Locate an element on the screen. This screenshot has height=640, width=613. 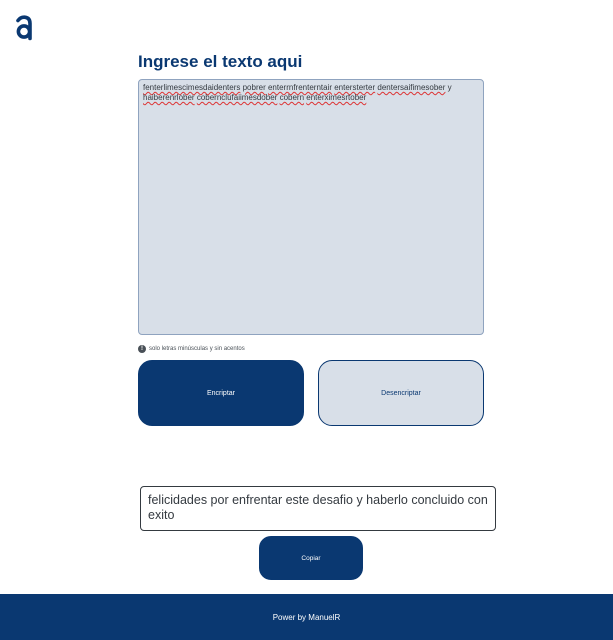
decrypt-button: Desencriptar is located at coordinates (401, 393).